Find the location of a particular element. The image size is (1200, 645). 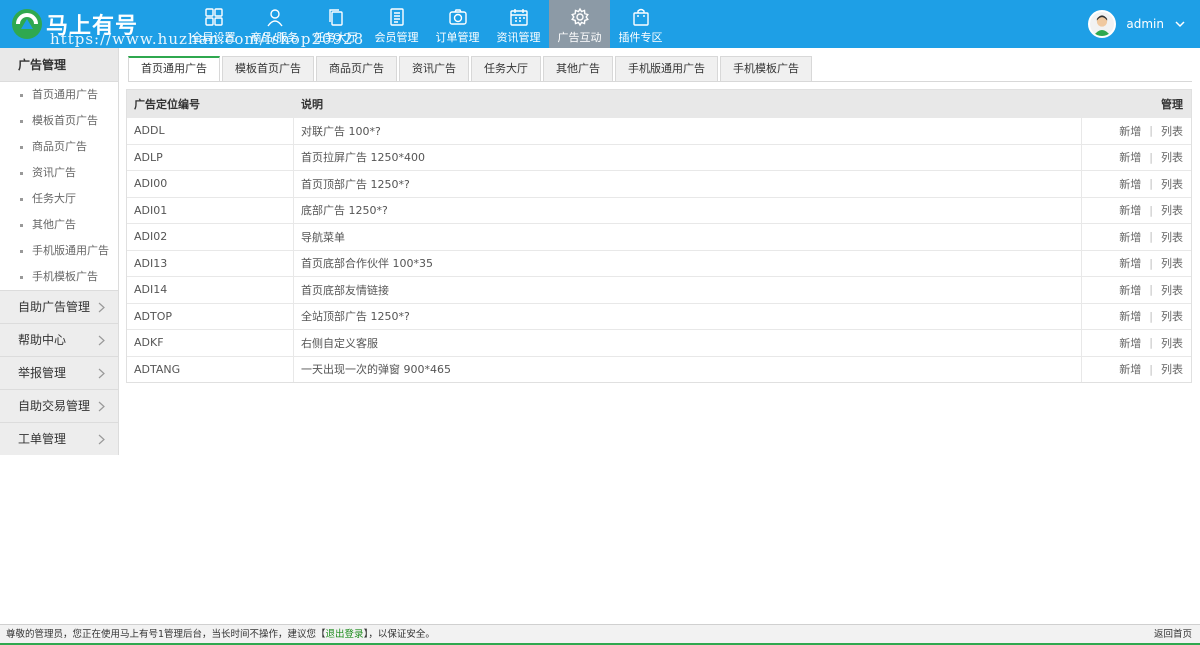

nav-item-2: 任务大厅 is located at coordinates (335, 24).